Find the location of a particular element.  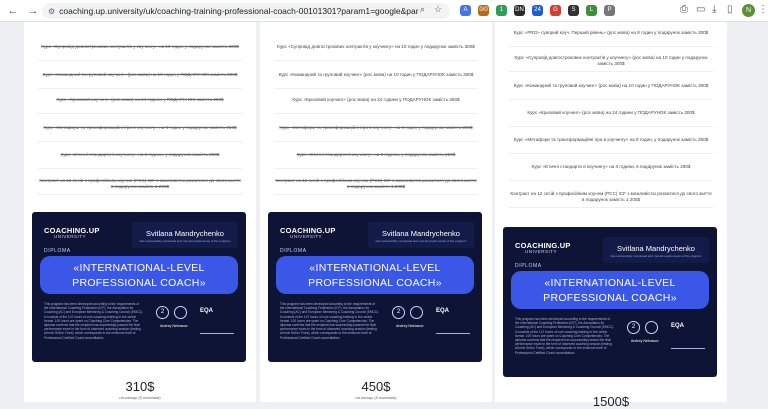

back-arrow-icon: ← is located at coordinates (13, 11).